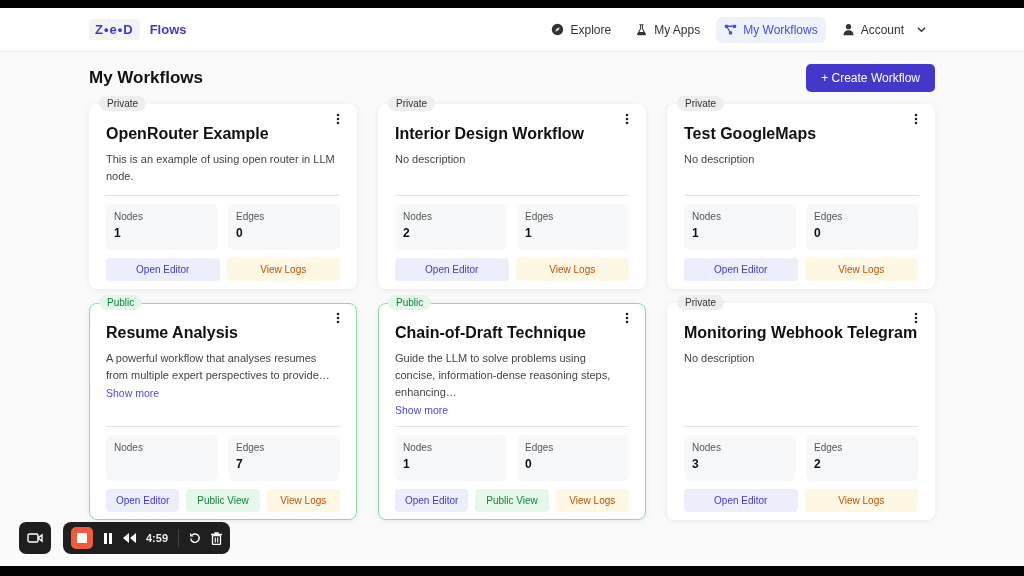  Describe the element at coordinates (491, 333) in the screenshot. I see `card-title: Chain-of-Draft Technique` at that location.